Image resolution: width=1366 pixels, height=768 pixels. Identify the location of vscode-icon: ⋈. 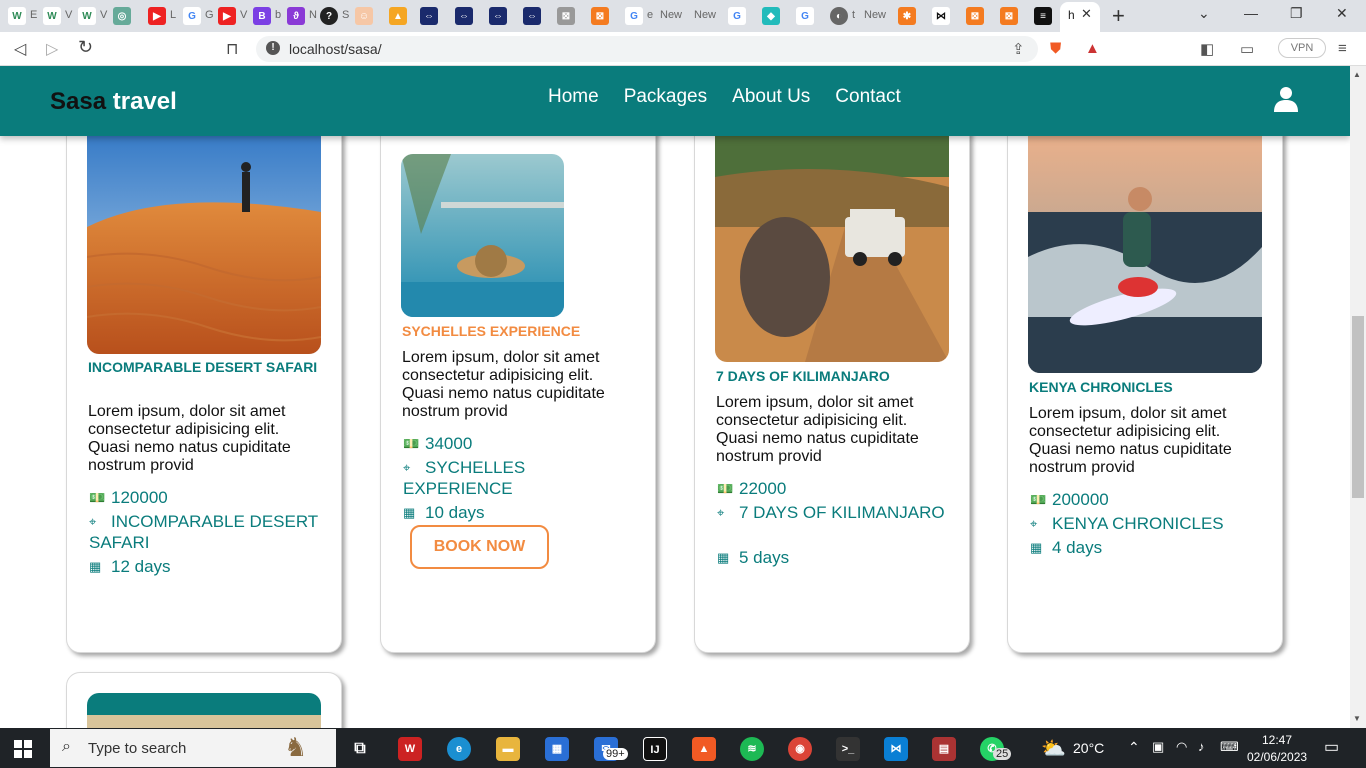
(896, 749).